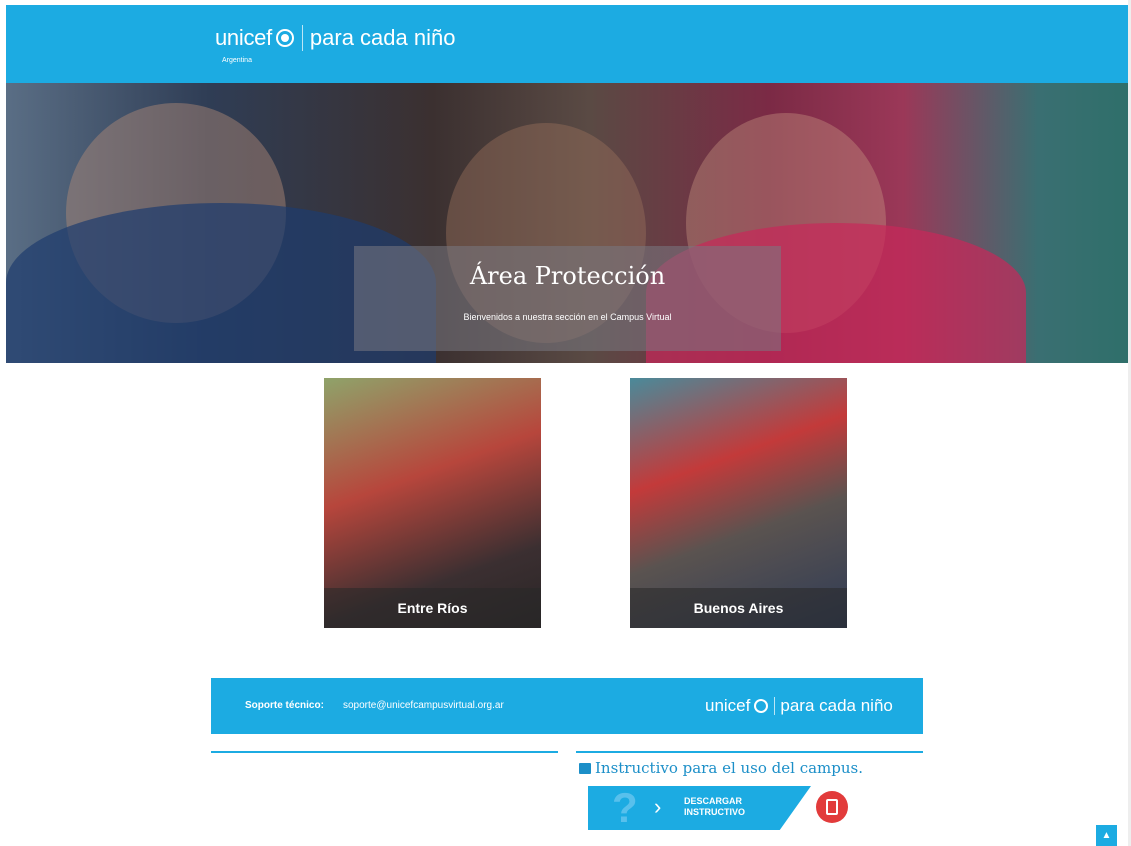 The image size is (1131, 846). I want to click on footer-unicef-logo: unicef para cada niño, so click(799, 706).